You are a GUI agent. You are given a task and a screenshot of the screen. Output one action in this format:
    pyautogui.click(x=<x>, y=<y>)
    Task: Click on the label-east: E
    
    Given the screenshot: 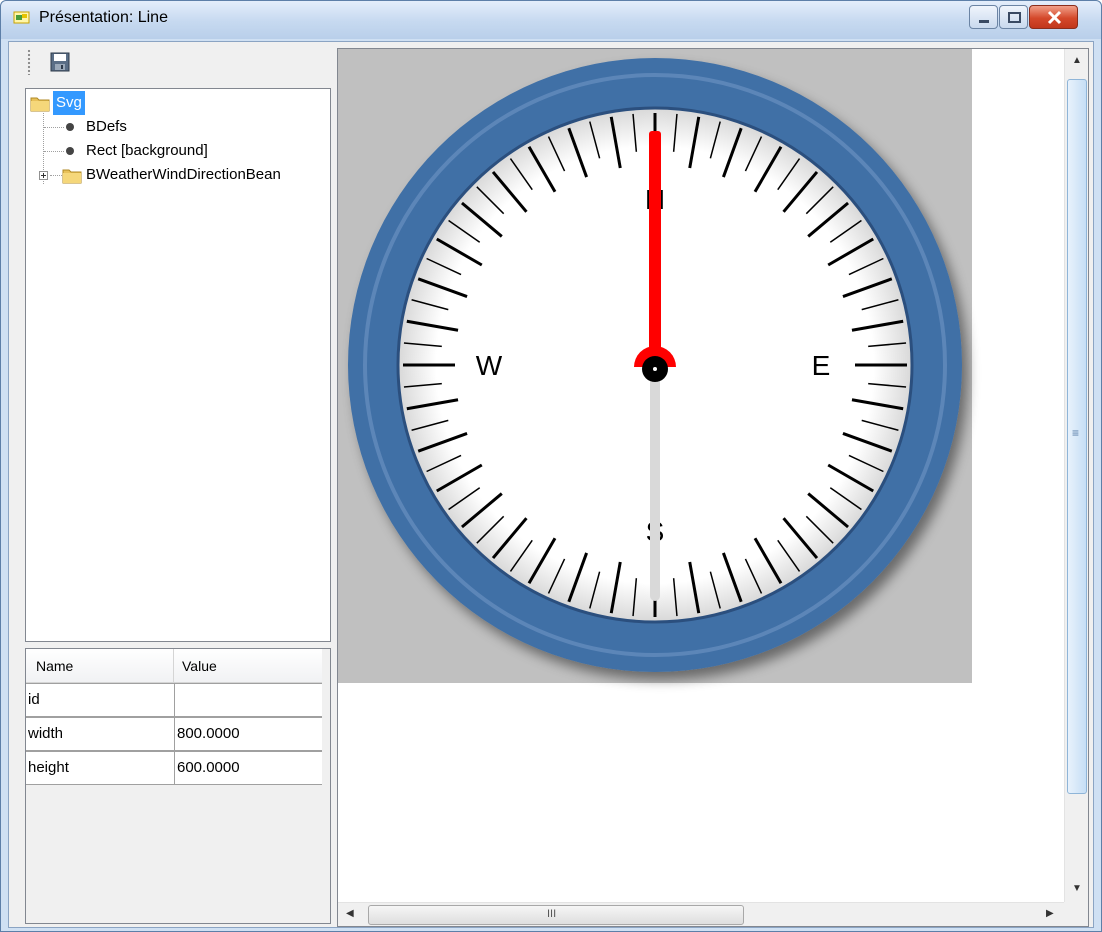 What is the action you would take?
    pyautogui.click(x=821, y=365)
    